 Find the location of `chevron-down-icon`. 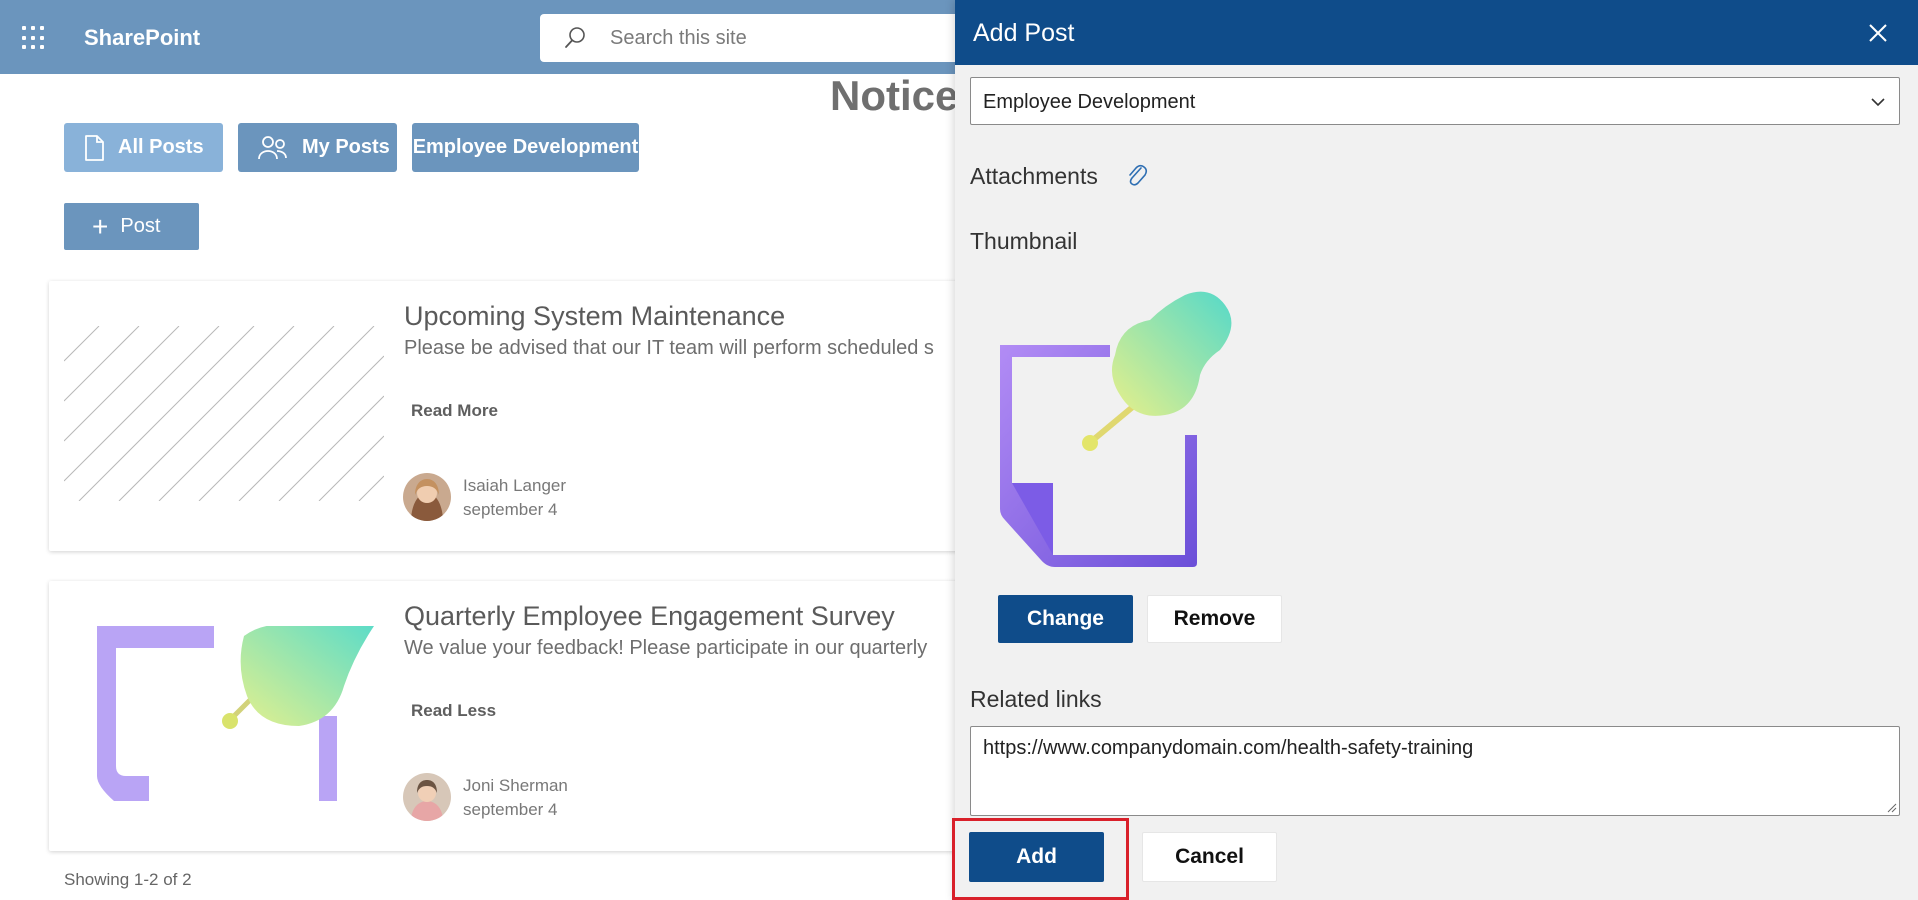

chevron-down-icon is located at coordinates (1878, 102).